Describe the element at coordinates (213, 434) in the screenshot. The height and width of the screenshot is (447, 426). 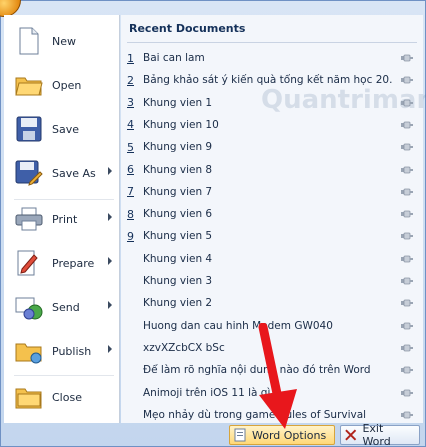
I see `menu-footer: Word Options Exit Word` at that location.